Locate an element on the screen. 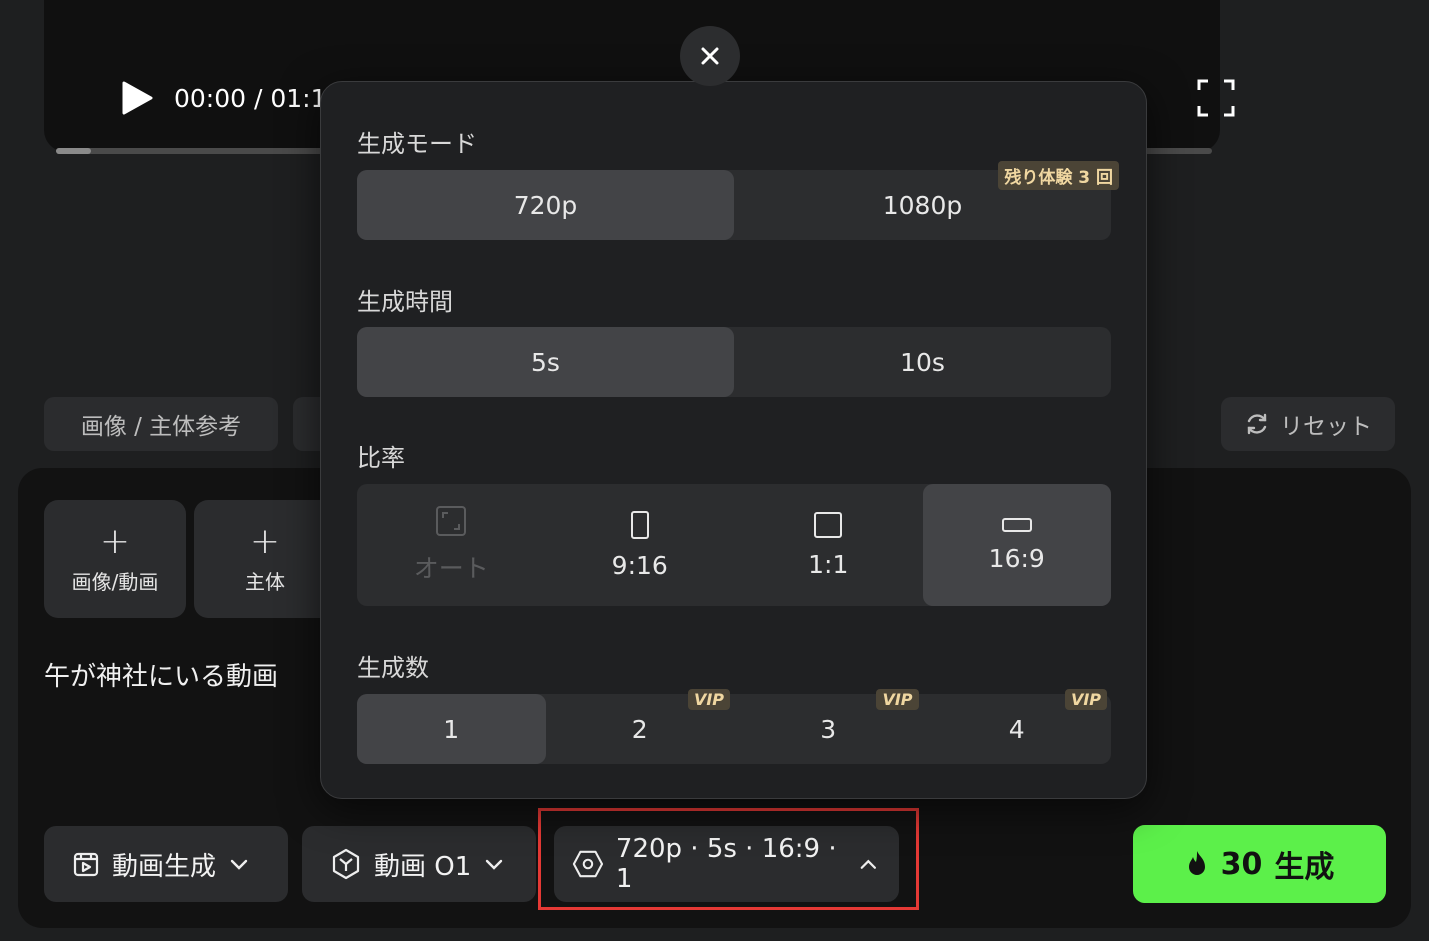  quality-option-label: 1080p is located at coordinates (922, 205).